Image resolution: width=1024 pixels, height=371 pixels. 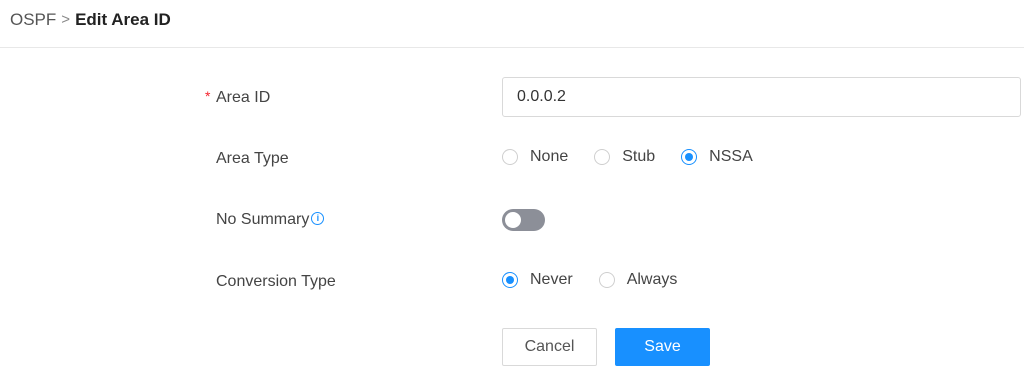 What do you see at coordinates (551, 279) in the screenshot?
I see `conversion-type-never-label: Never` at bounding box center [551, 279].